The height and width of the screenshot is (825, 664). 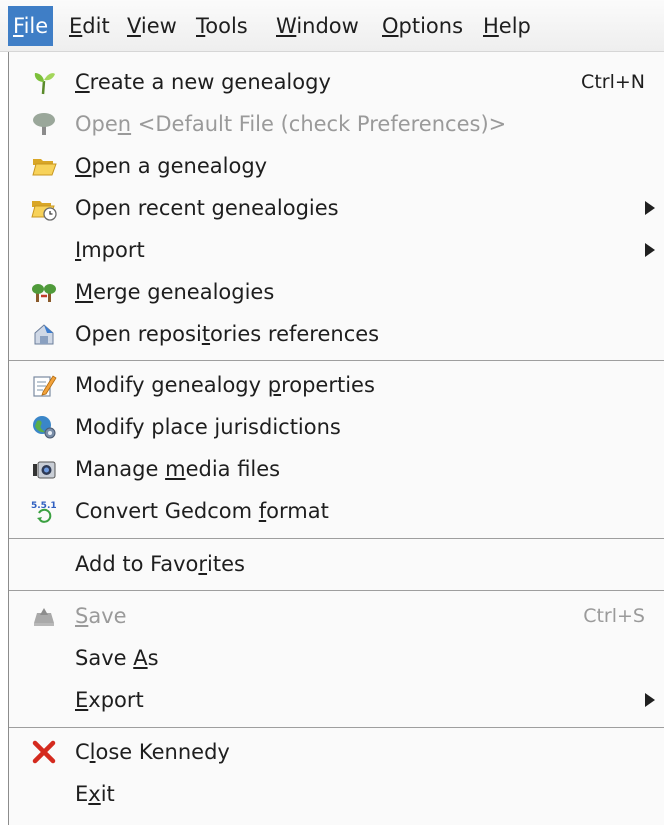 What do you see at coordinates (336, 166) in the screenshot?
I see `menu-item-open-genealogy: Open a genealogy` at bounding box center [336, 166].